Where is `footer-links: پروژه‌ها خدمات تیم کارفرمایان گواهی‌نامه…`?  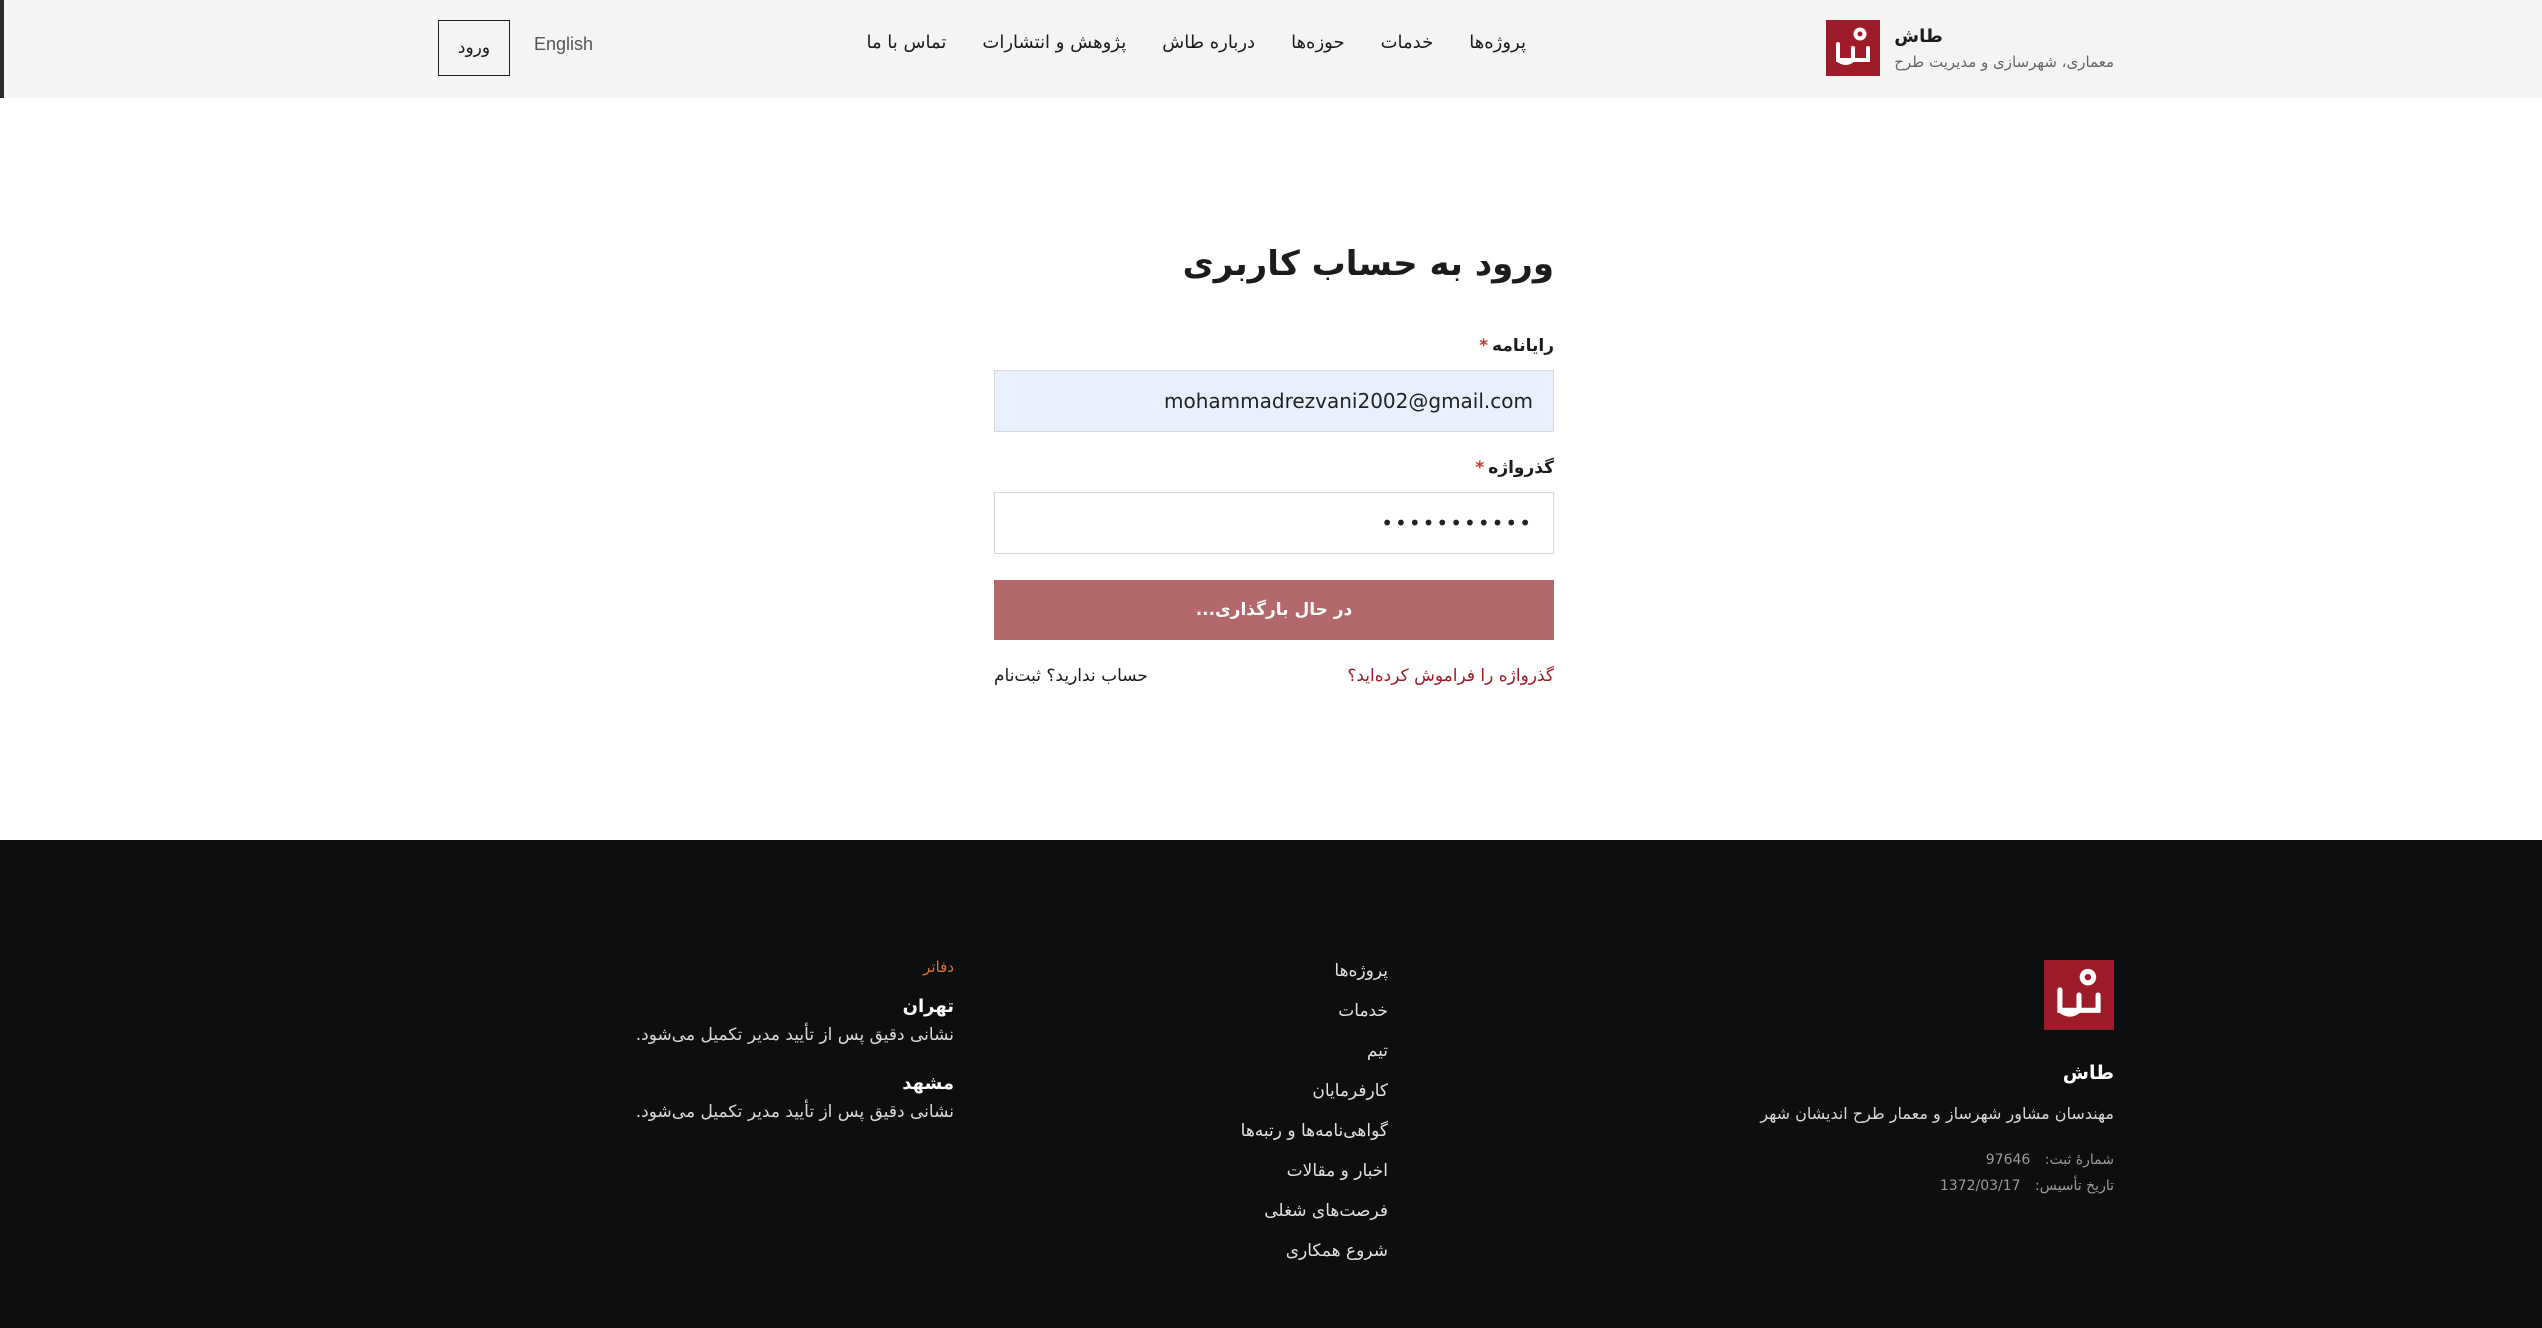 footer-links: پروژه‌ها خدمات تیم کارفرمایان گواهی‌نامه… is located at coordinates (1314, 1111).